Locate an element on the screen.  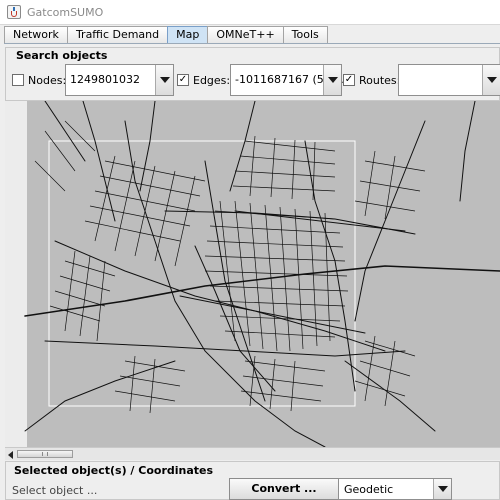
routes-combo is located at coordinates (449, 80).